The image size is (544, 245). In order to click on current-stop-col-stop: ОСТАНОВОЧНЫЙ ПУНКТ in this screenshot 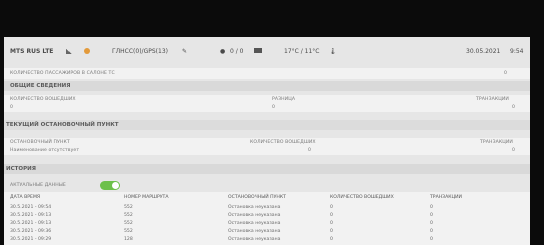, I will do `click(40, 142)`.